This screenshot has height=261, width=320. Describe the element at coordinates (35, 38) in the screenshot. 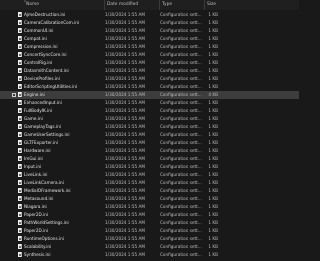

I see `file-name: Compat.ini` at that location.